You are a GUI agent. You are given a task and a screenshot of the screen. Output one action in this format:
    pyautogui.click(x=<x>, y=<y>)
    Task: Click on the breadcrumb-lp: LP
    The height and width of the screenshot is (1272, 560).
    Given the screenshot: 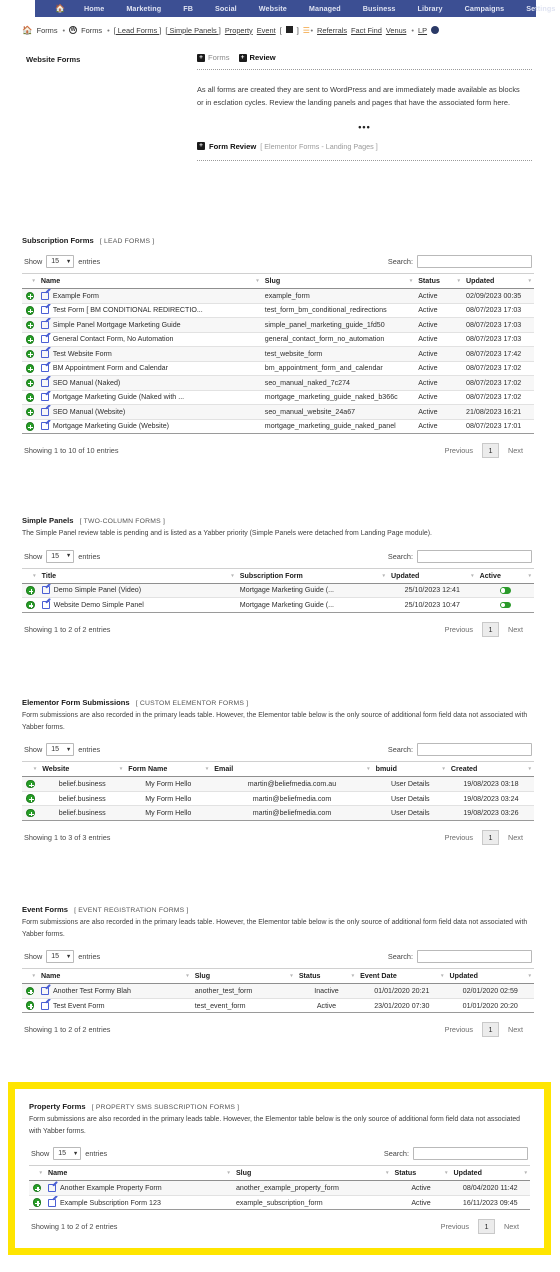 What is the action you would take?
    pyautogui.click(x=422, y=30)
    